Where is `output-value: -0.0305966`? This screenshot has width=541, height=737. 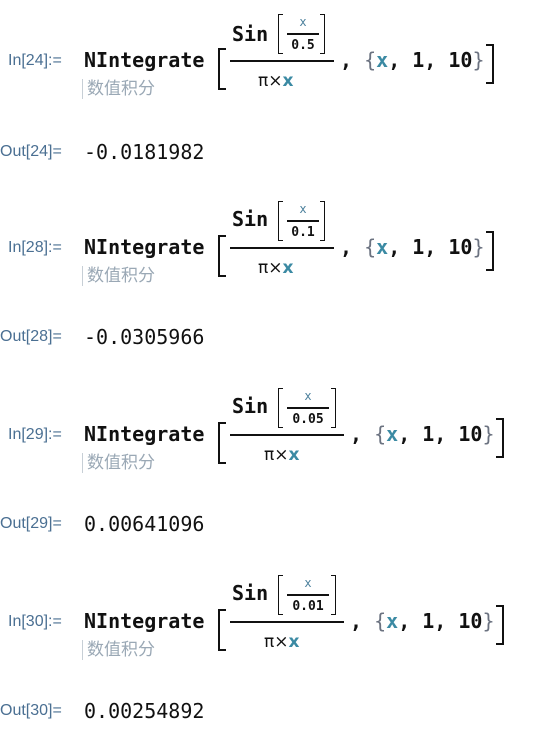 output-value: -0.0305966 is located at coordinates (144, 337).